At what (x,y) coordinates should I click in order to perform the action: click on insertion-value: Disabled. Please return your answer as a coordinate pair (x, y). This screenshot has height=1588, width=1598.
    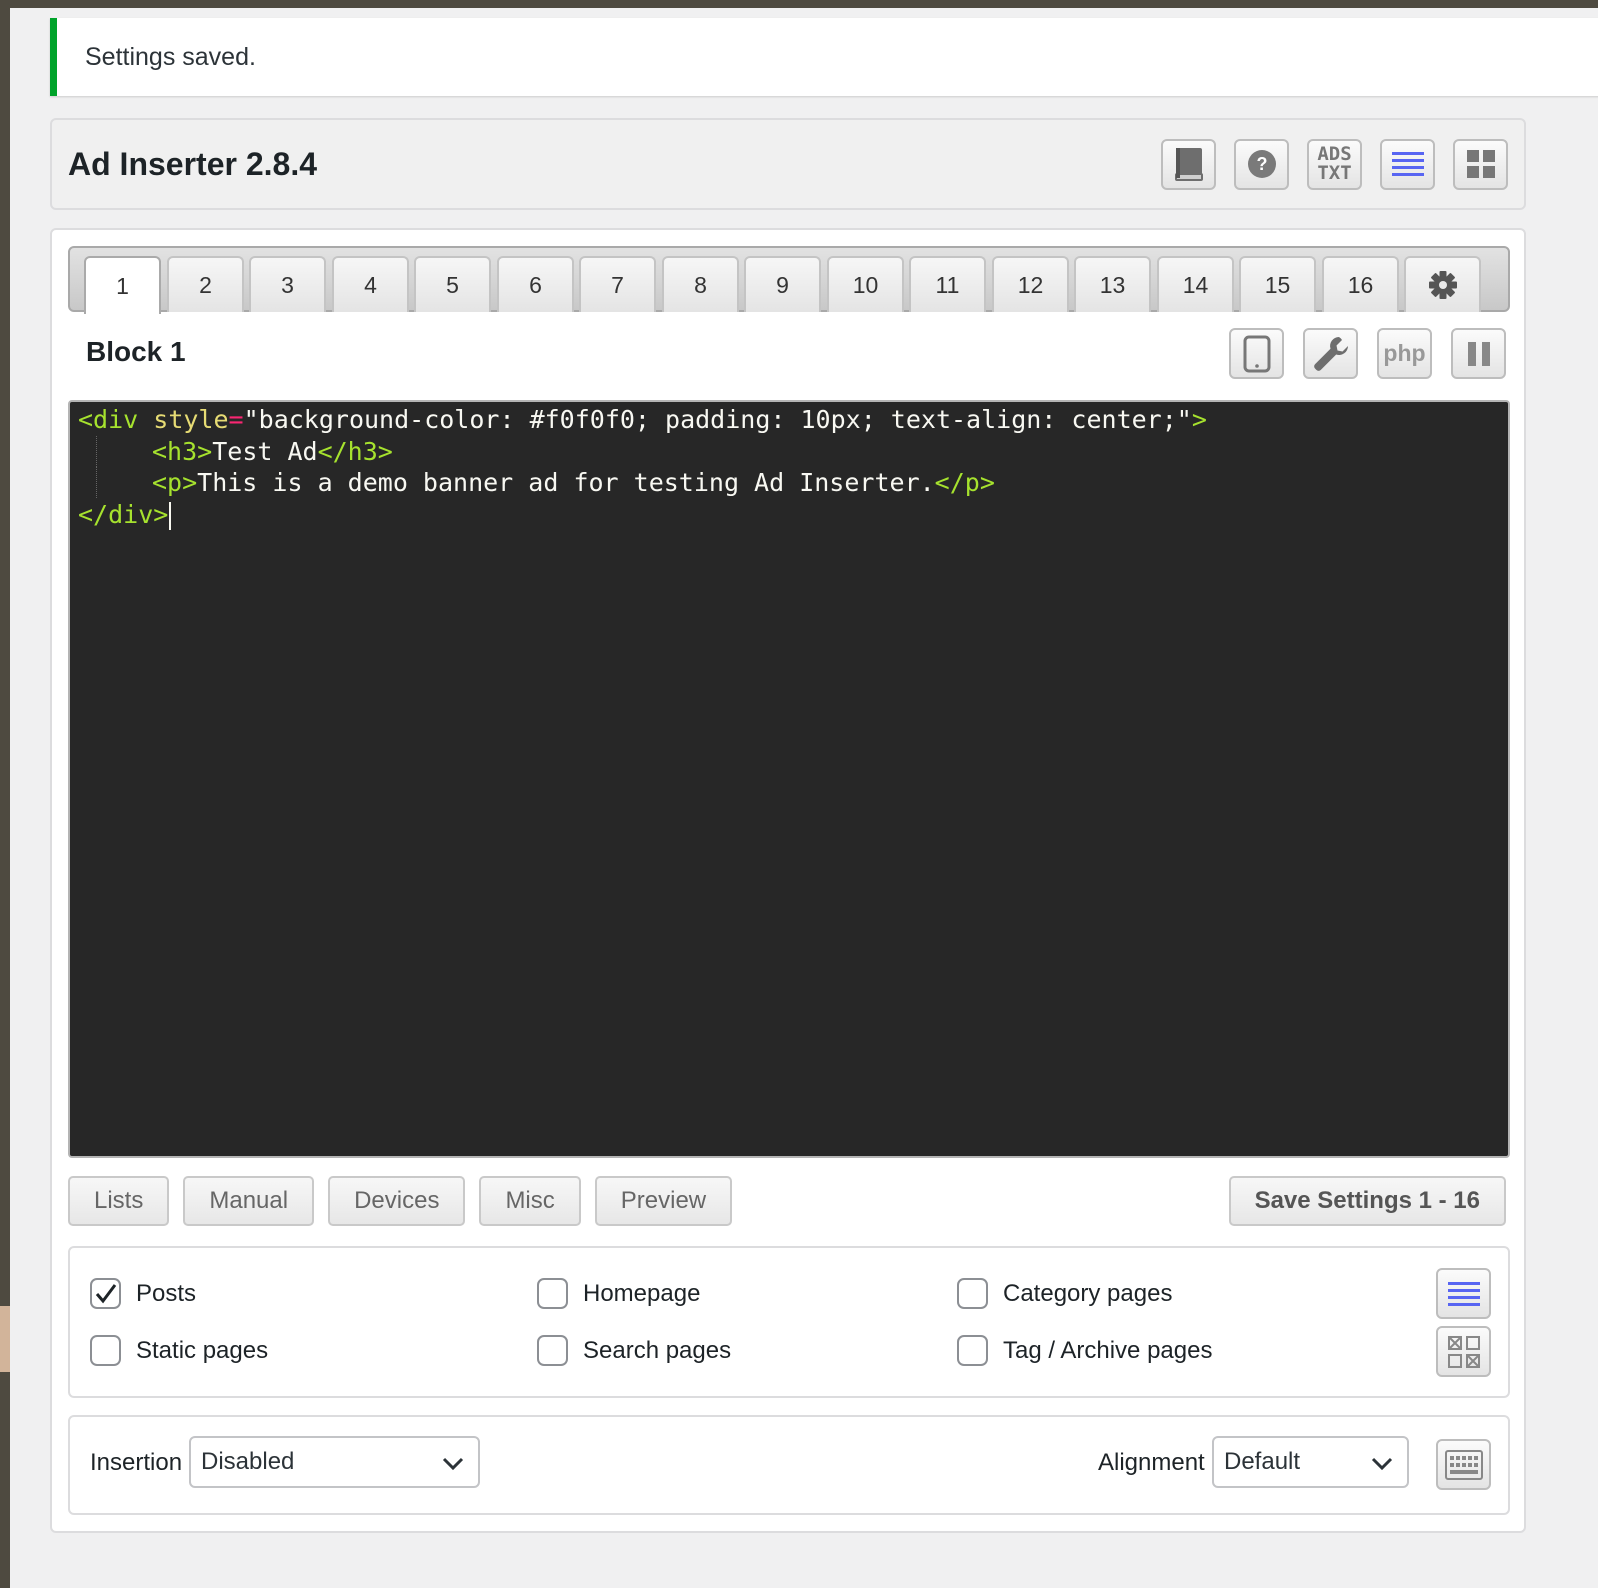
    Looking at the image, I should click on (248, 1461).